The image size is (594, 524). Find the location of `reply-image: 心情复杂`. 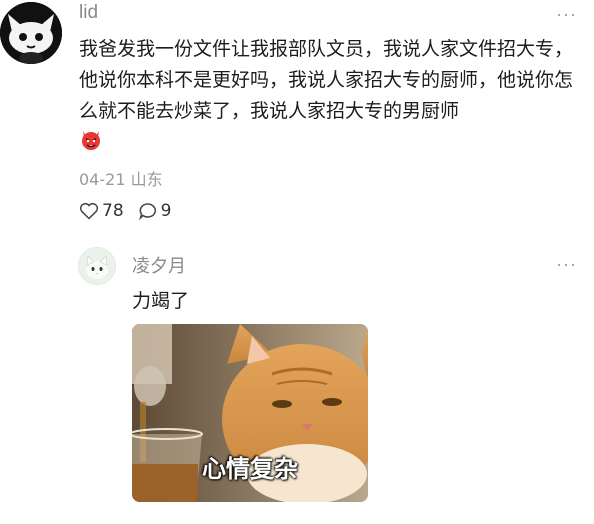

reply-image: 心情复杂 is located at coordinates (250, 413).